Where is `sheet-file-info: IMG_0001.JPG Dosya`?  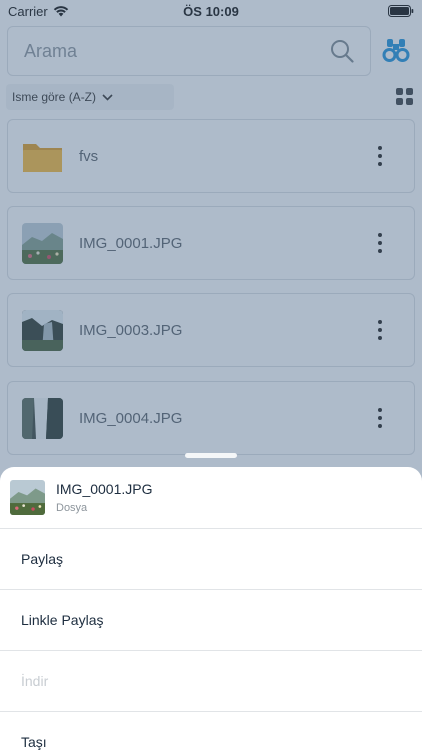
sheet-file-info: IMG_0001.JPG Dosya is located at coordinates (104, 497).